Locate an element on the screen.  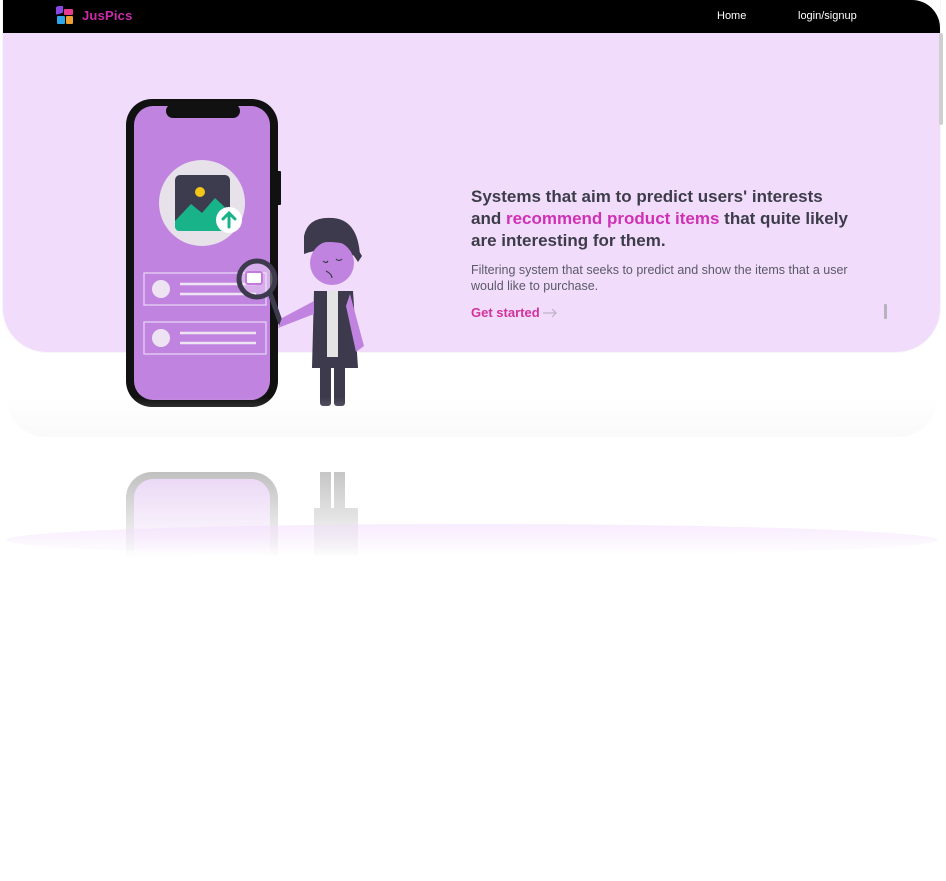
scrollbar is located at coordinates (941, 79).